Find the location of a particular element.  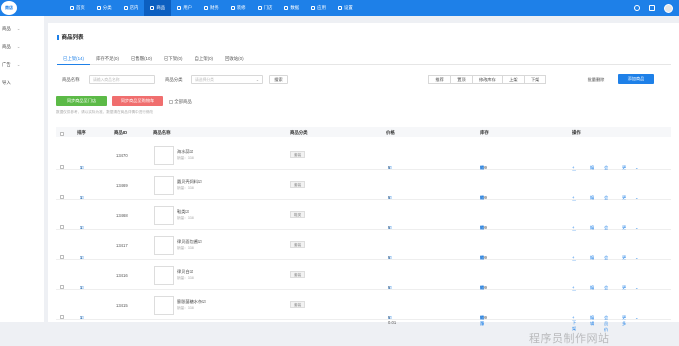

product-name: 律贝白☑ is located at coordinates (185, 272).